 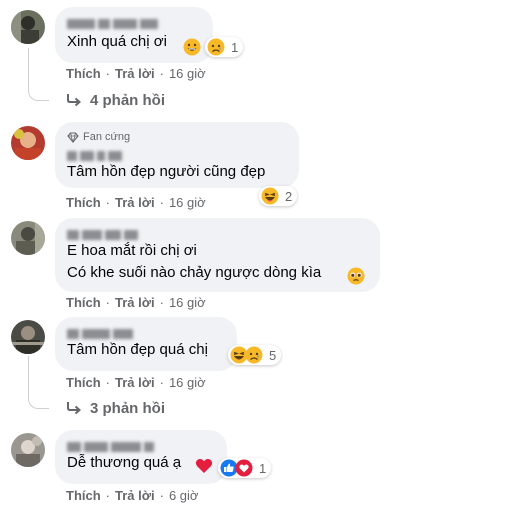 What do you see at coordinates (137, 349) in the screenshot?
I see `comment-text: Tâm hồn đẹp quá chị` at bounding box center [137, 349].